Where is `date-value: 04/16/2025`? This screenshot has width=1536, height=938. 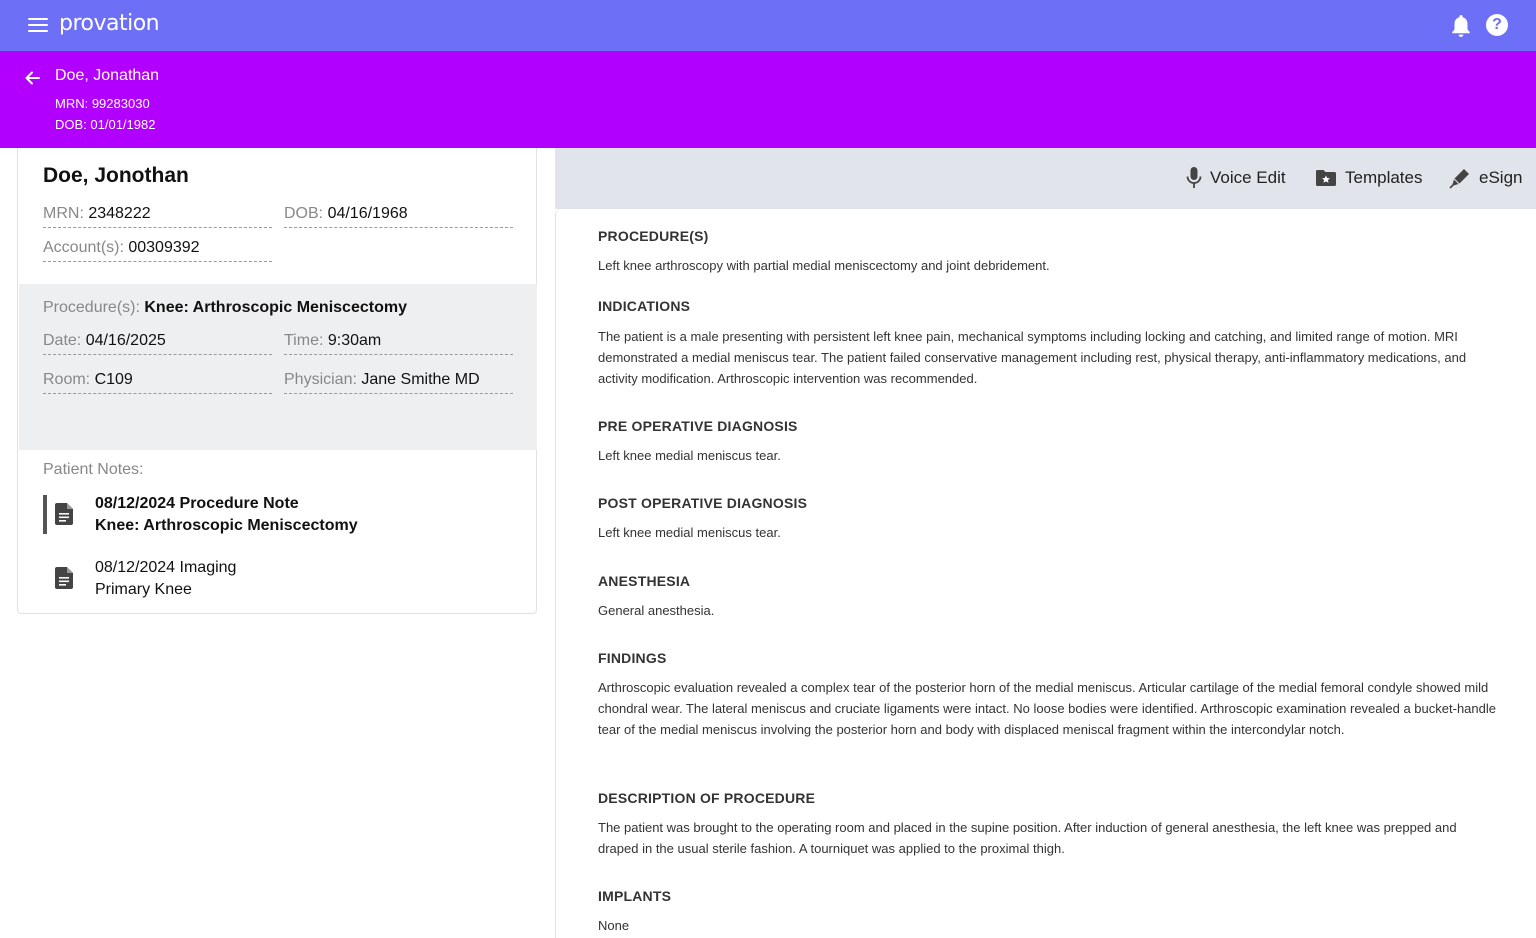 date-value: 04/16/2025 is located at coordinates (125, 340).